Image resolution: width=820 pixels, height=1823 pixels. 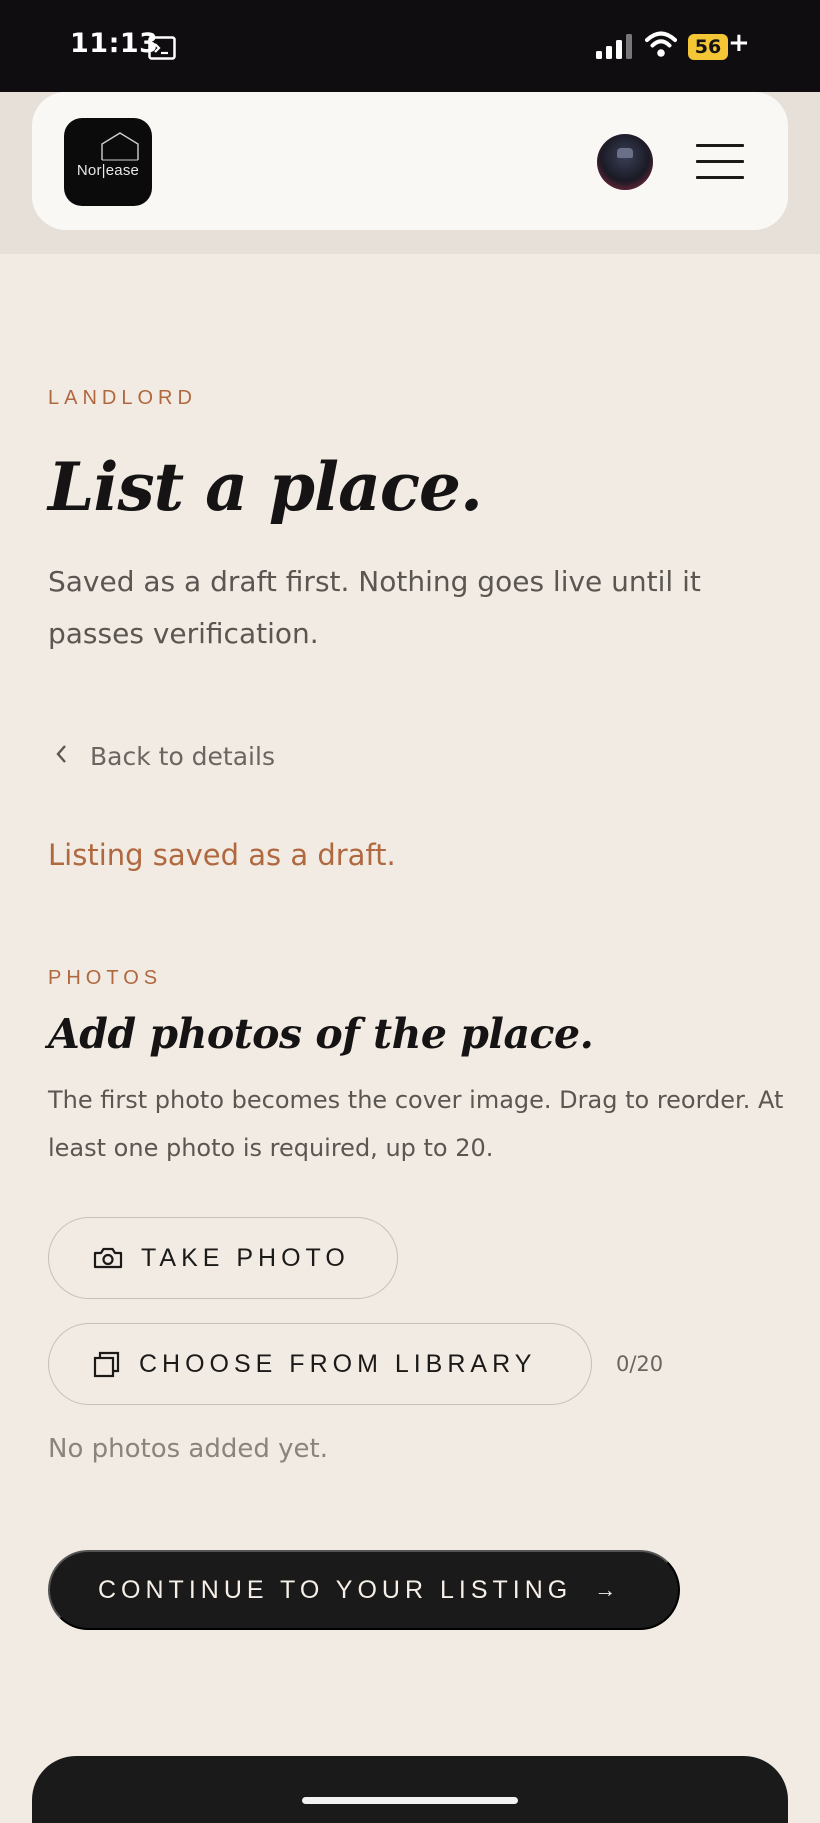 I want to click on continue-to-listing-button: CONTINUE TO YOUR LISTING →, so click(x=364, y=1590).